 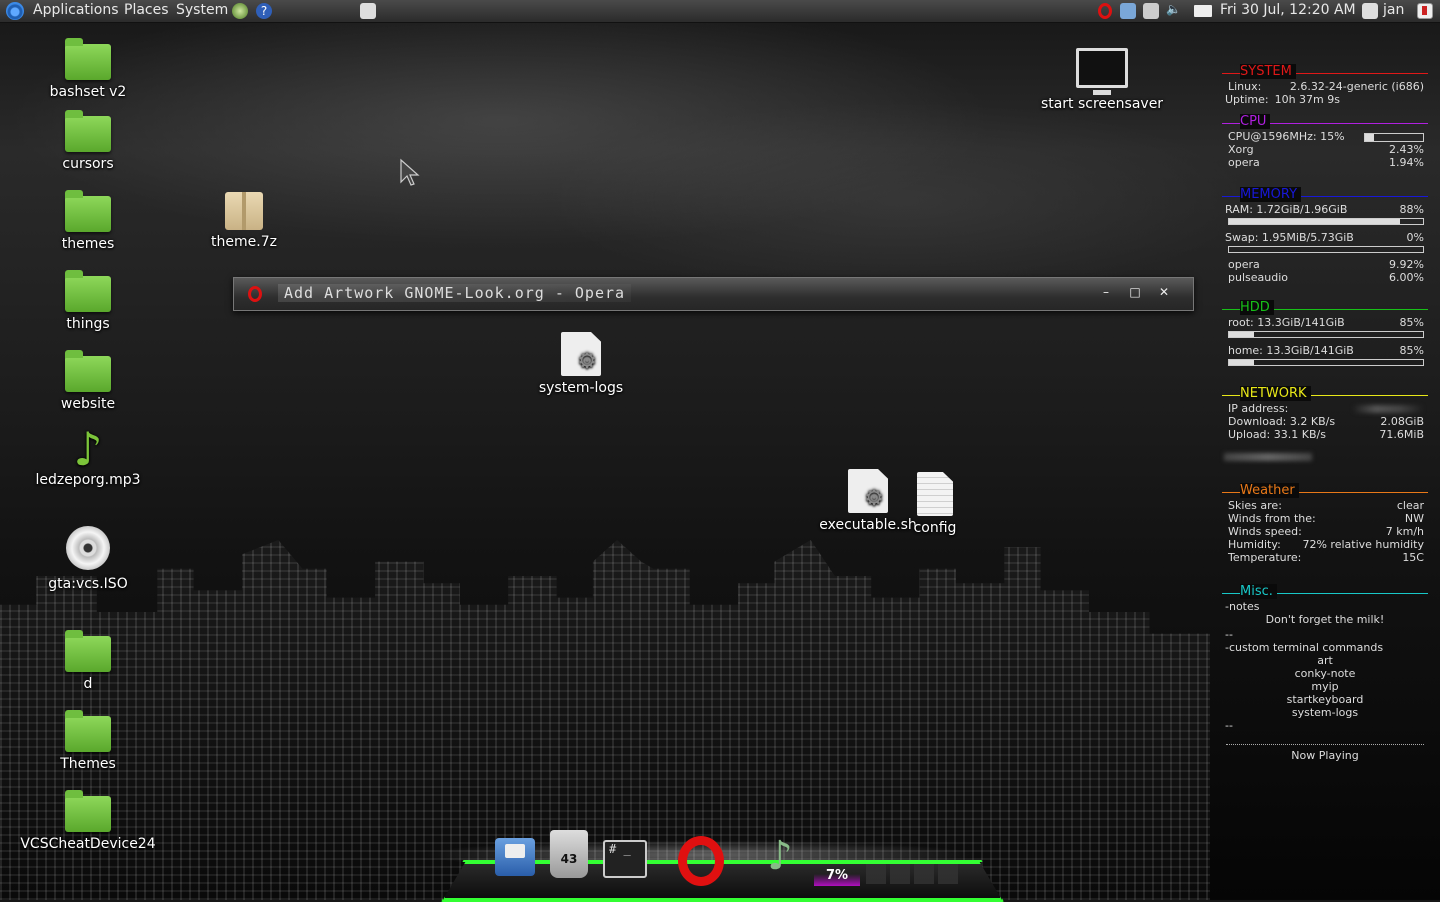 I want to click on section-title: NETWORK, so click(x=1275, y=393).